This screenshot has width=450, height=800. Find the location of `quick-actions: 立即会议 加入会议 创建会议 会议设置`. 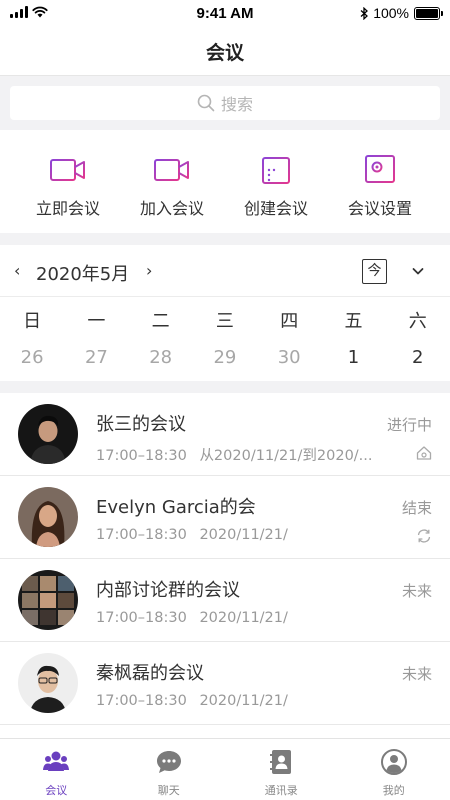

quick-actions: 立即会议 加入会议 创建会议 会议设置 is located at coordinates (225, 181).